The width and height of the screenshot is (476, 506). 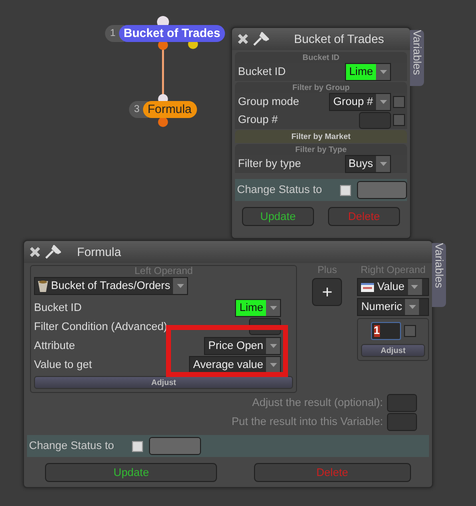 I want to click on value-icon, so click(x=367, y=287).